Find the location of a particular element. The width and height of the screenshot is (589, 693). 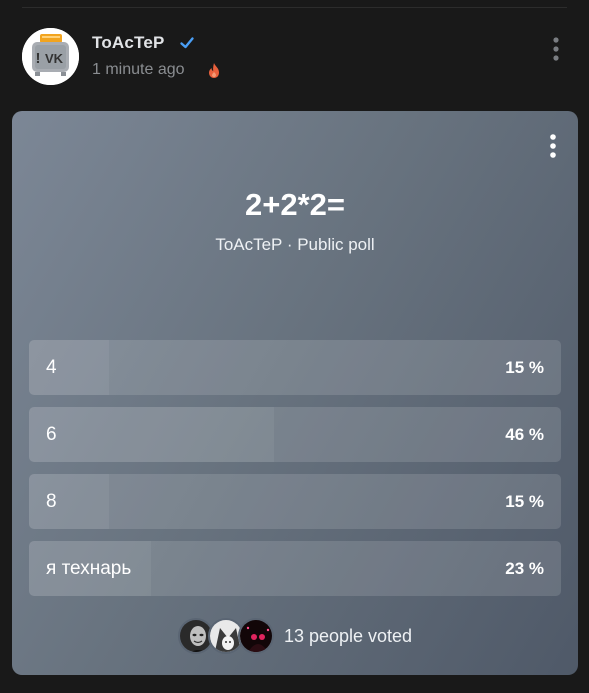

post-time: 1 minute ago is located at coordinates (138, 69).